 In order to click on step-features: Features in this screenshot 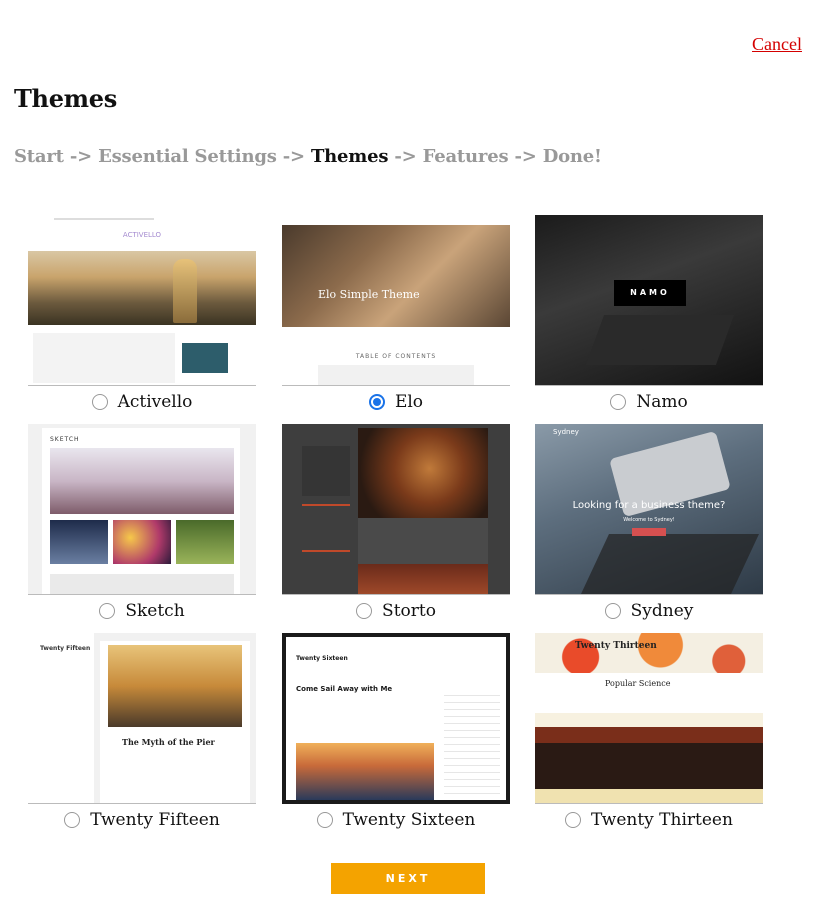, I will do `click(465, 156)`.